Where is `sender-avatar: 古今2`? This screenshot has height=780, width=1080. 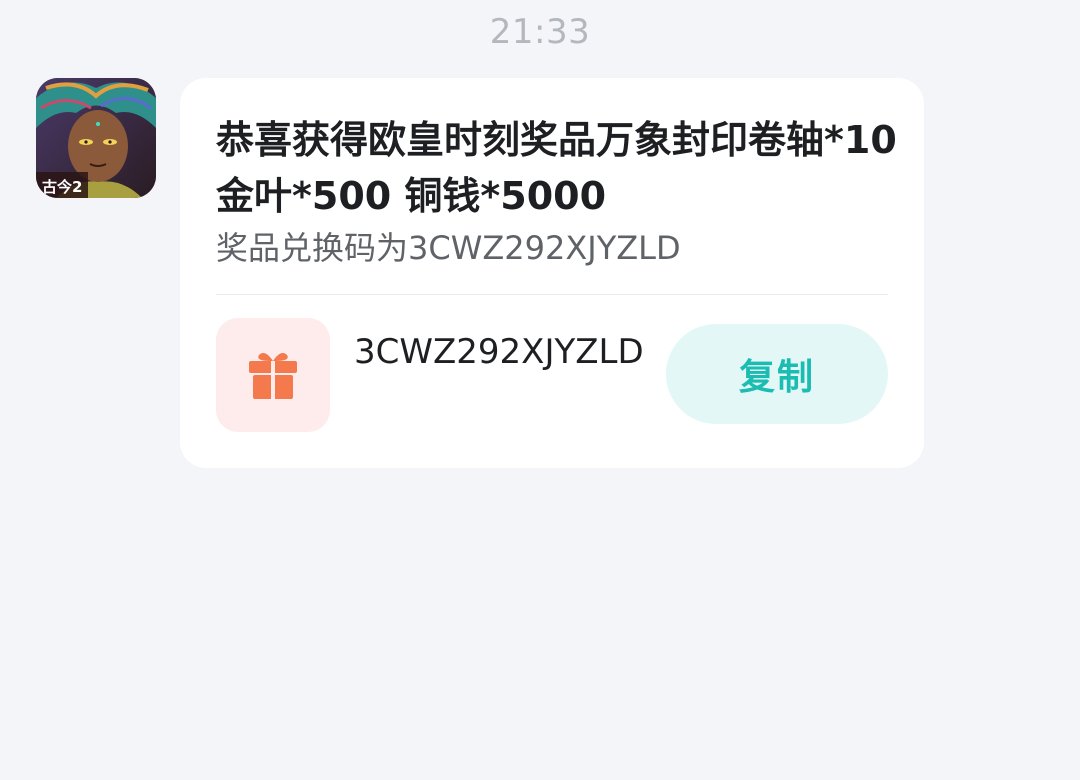
sender-avatar: 古今2 is located at coordinates (96, 138).